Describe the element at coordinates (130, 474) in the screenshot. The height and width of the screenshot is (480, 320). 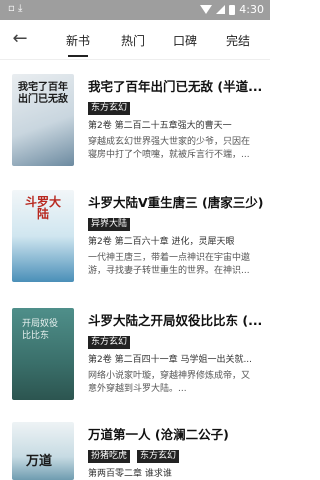
I see `latest-chapter: 第两百零二章 谁求谁` at that location.